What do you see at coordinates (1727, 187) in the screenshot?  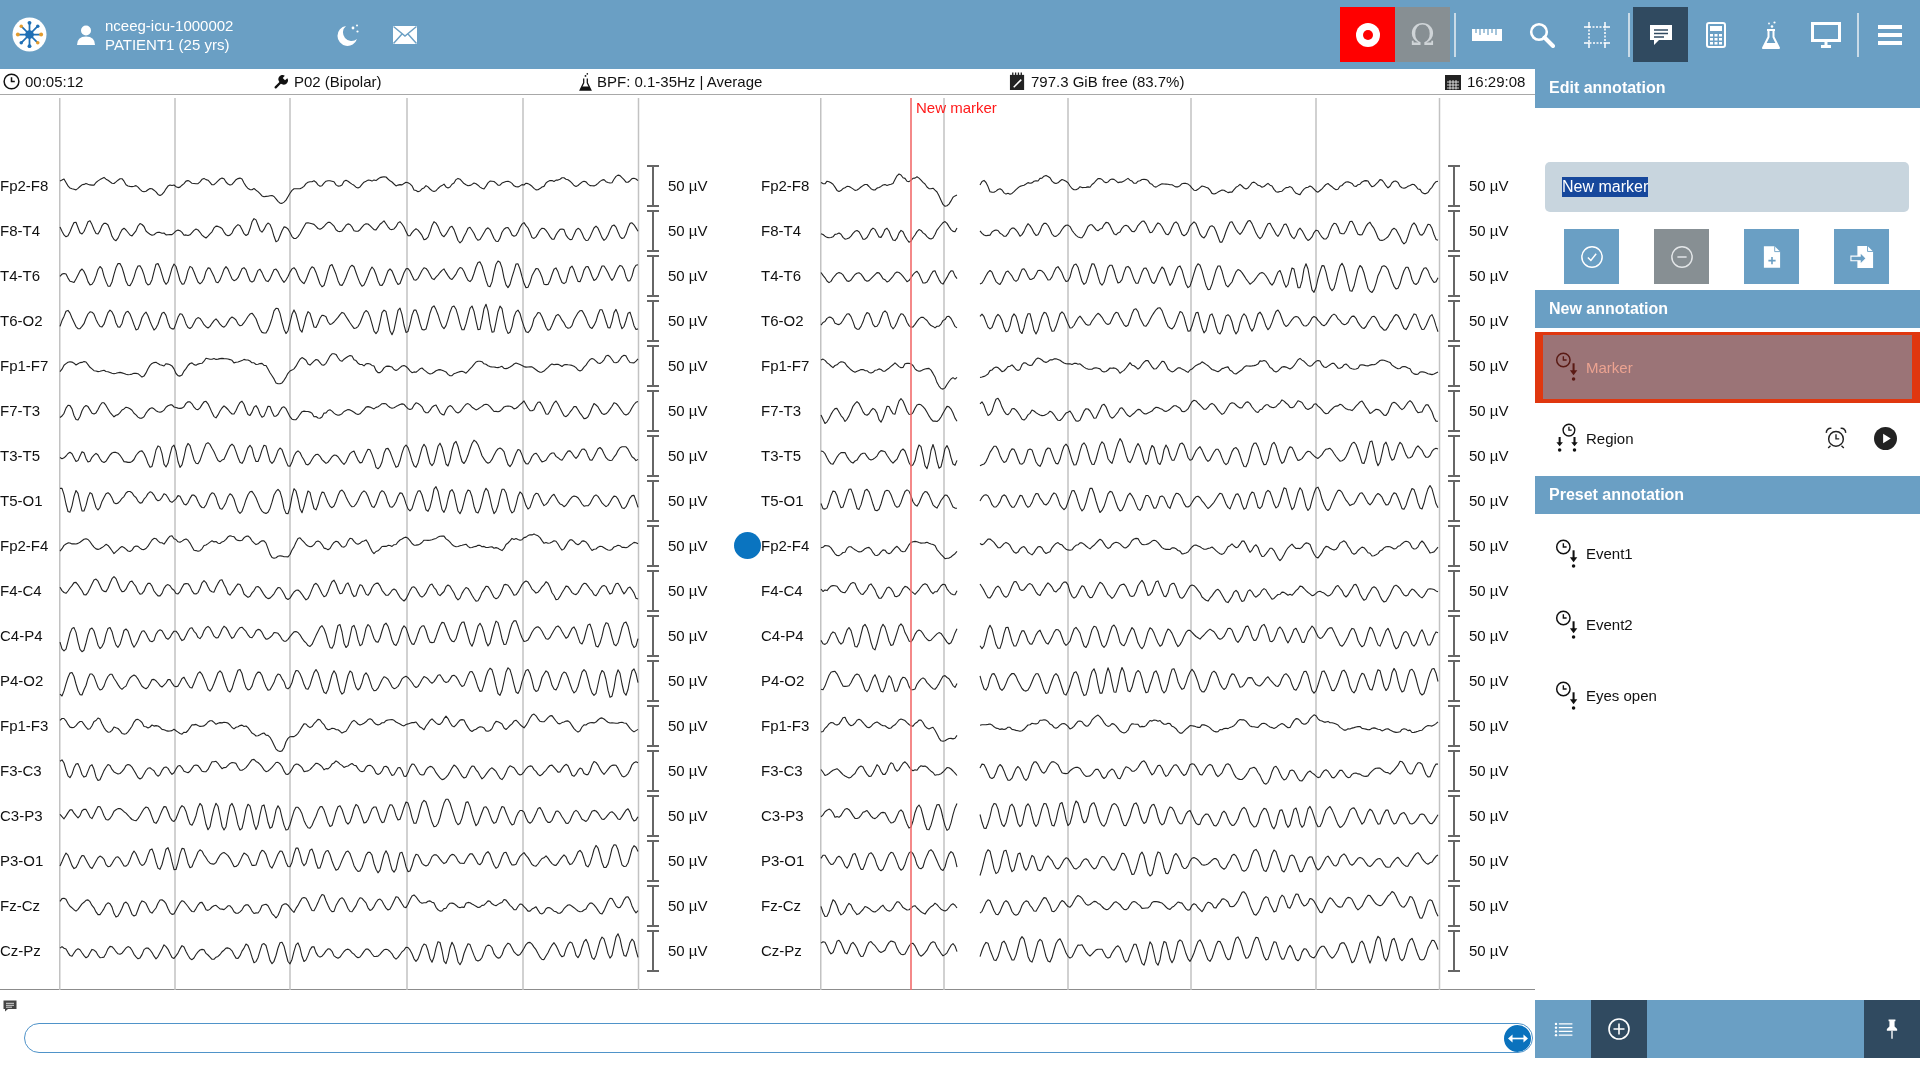 I see `annotation-name-field: New marker` at bounding box center [1727, 187].